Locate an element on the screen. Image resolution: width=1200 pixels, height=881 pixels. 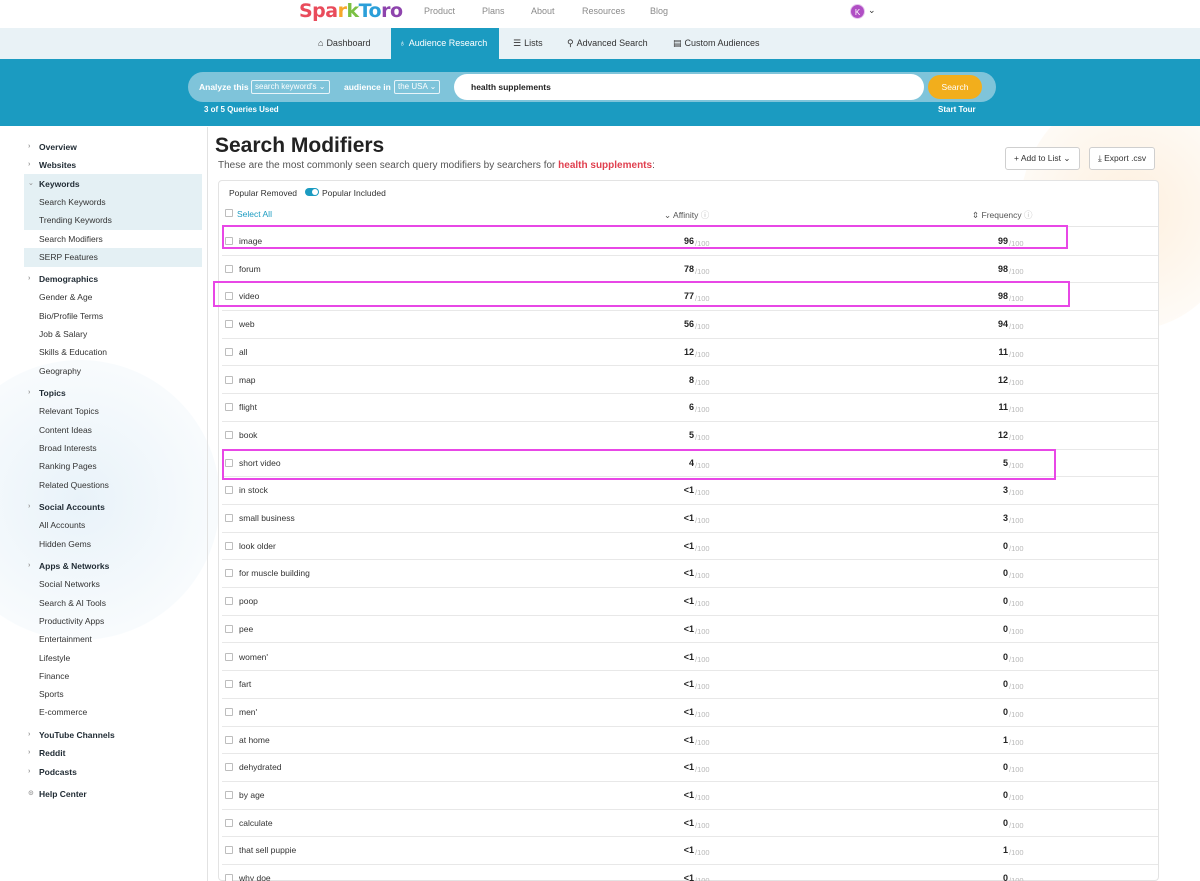
sidebar-item-overview: › Overview is located at coordinates (113, 147).